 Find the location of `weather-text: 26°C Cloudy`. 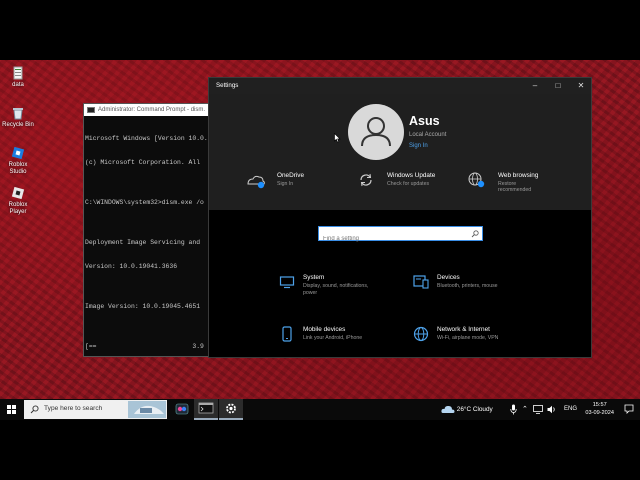

weather-text: 26°C Cloudy is located at coordinates (474, 409).